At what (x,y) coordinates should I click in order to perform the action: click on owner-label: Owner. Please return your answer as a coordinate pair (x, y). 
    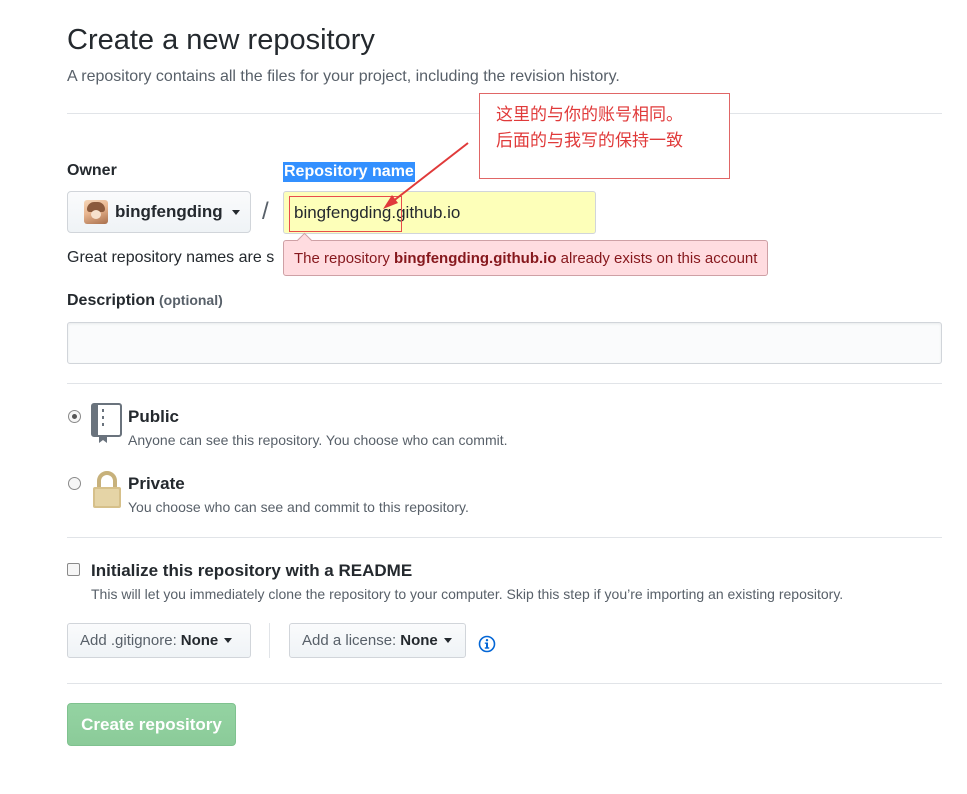
    Looking at the image, I should click on (92, 170).